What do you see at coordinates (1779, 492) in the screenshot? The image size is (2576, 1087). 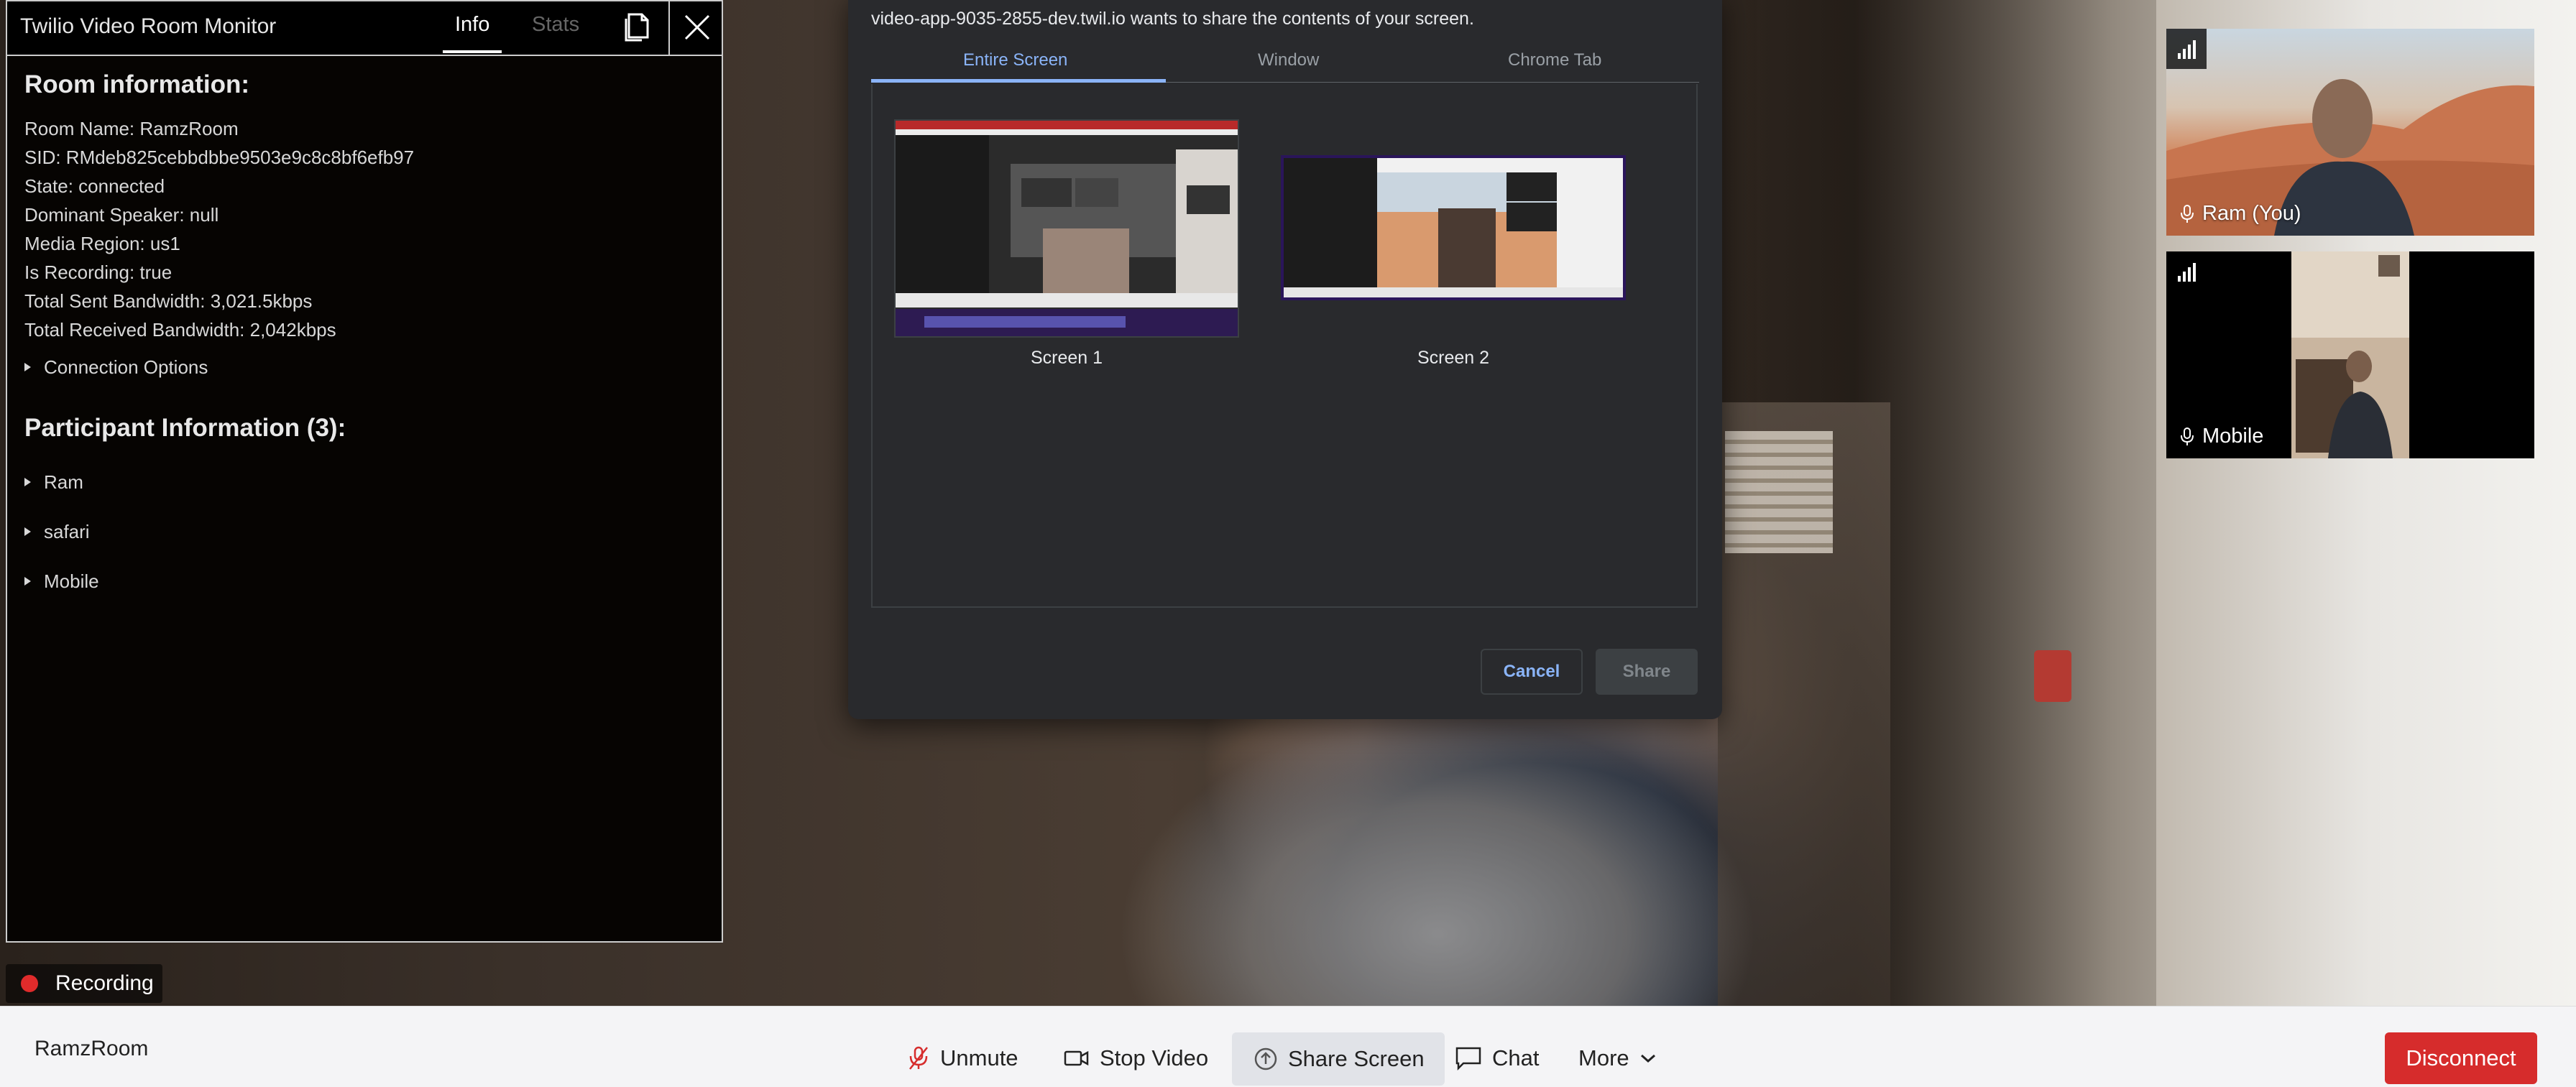 I see `background-books` at bounding box center [1779, 492].